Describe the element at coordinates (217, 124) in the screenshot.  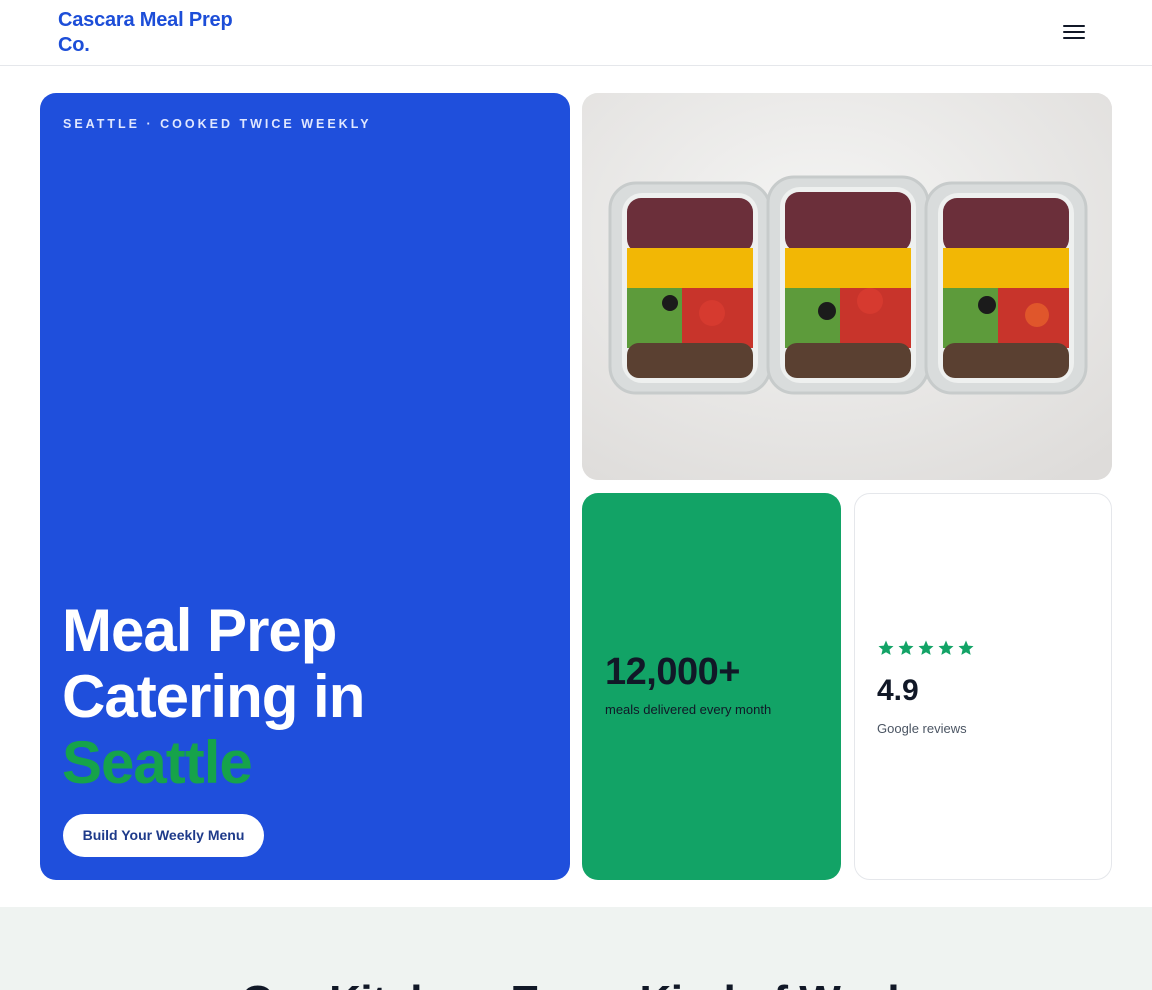
I see `hero-eyebrow: SEATTLE · COOKED TWICE WEEKLY` at that location.